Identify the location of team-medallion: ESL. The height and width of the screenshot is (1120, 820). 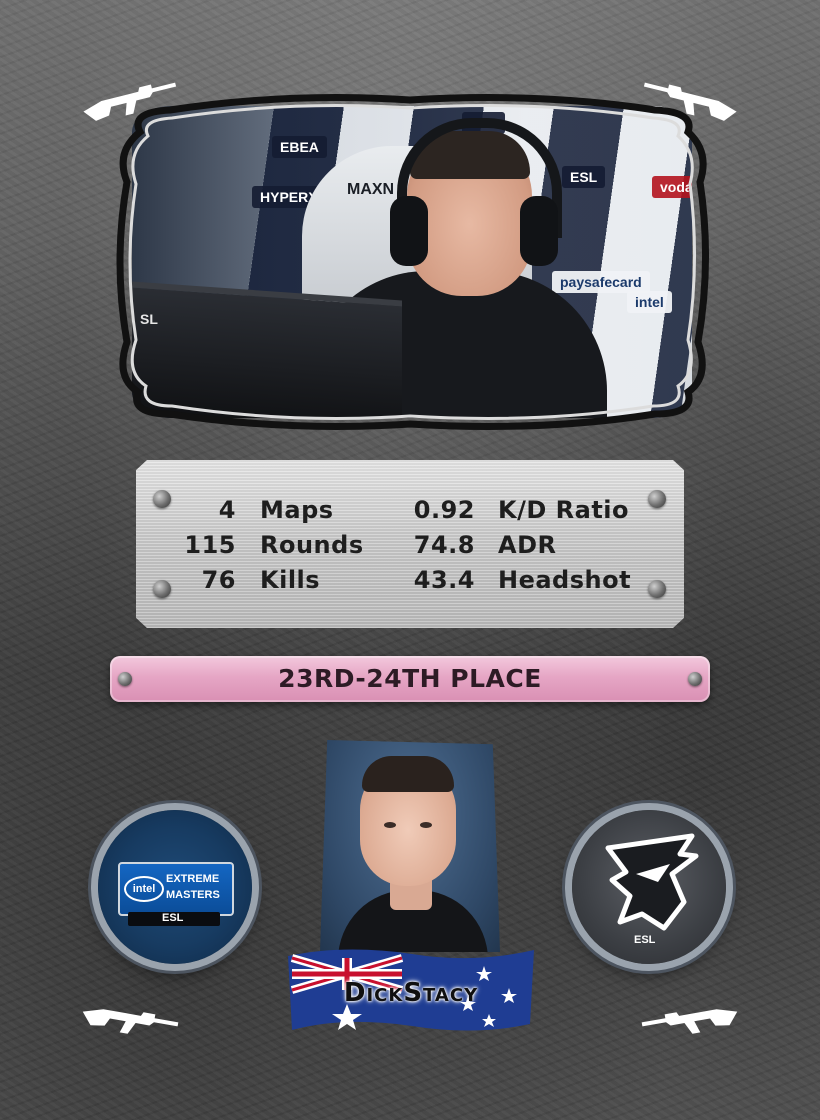
(649, 887).